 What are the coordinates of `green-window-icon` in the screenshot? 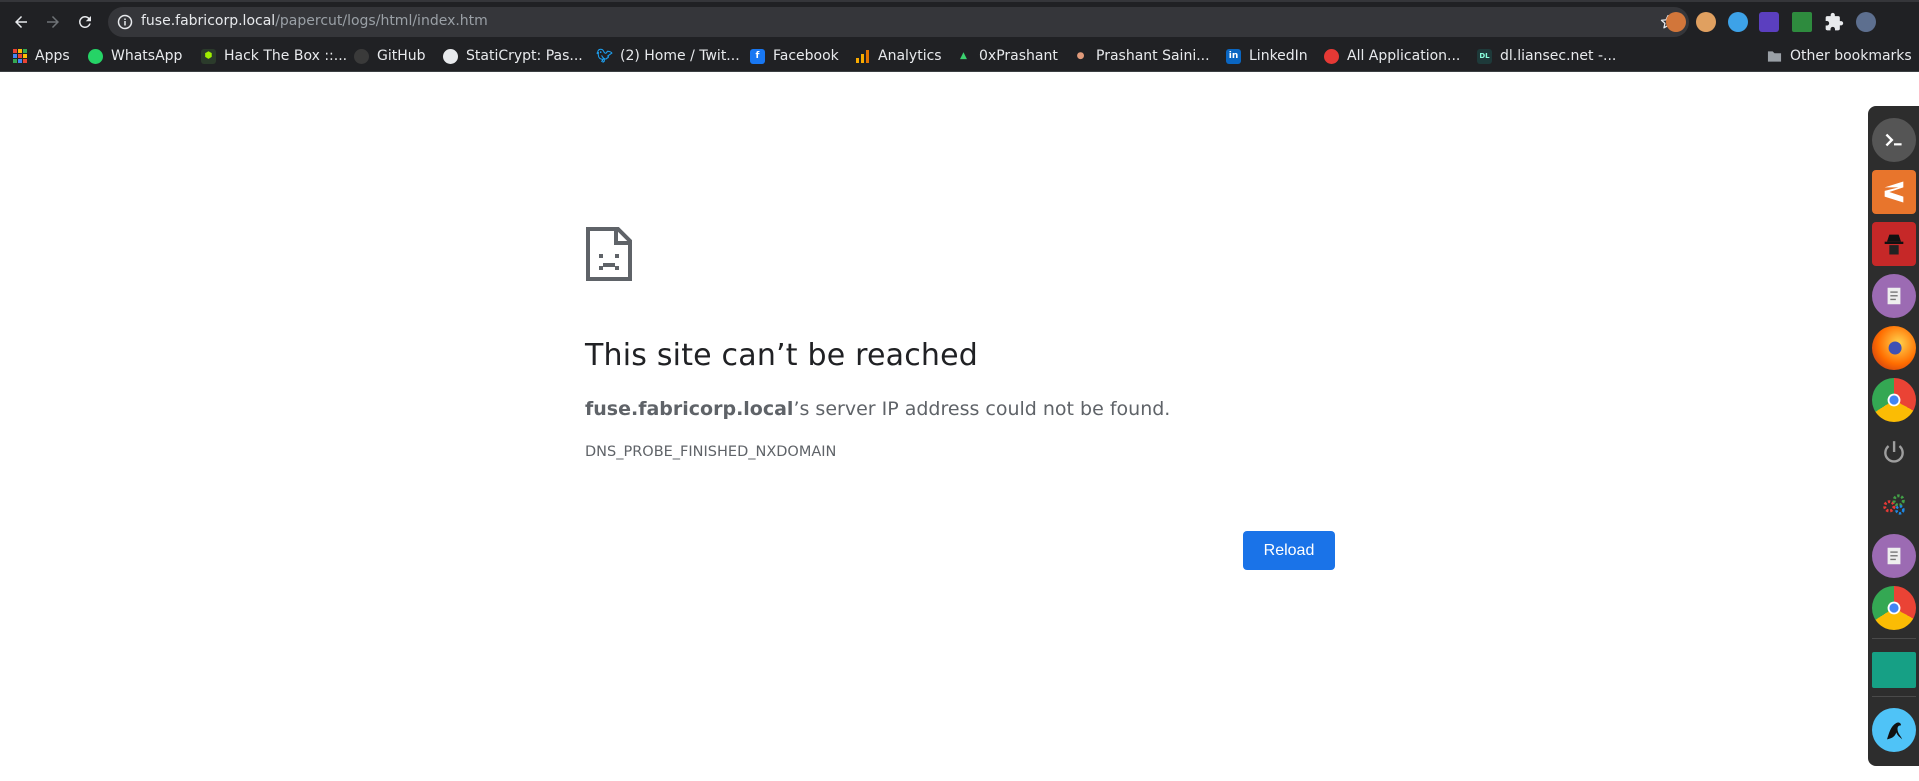 It's located at (1894, 670).